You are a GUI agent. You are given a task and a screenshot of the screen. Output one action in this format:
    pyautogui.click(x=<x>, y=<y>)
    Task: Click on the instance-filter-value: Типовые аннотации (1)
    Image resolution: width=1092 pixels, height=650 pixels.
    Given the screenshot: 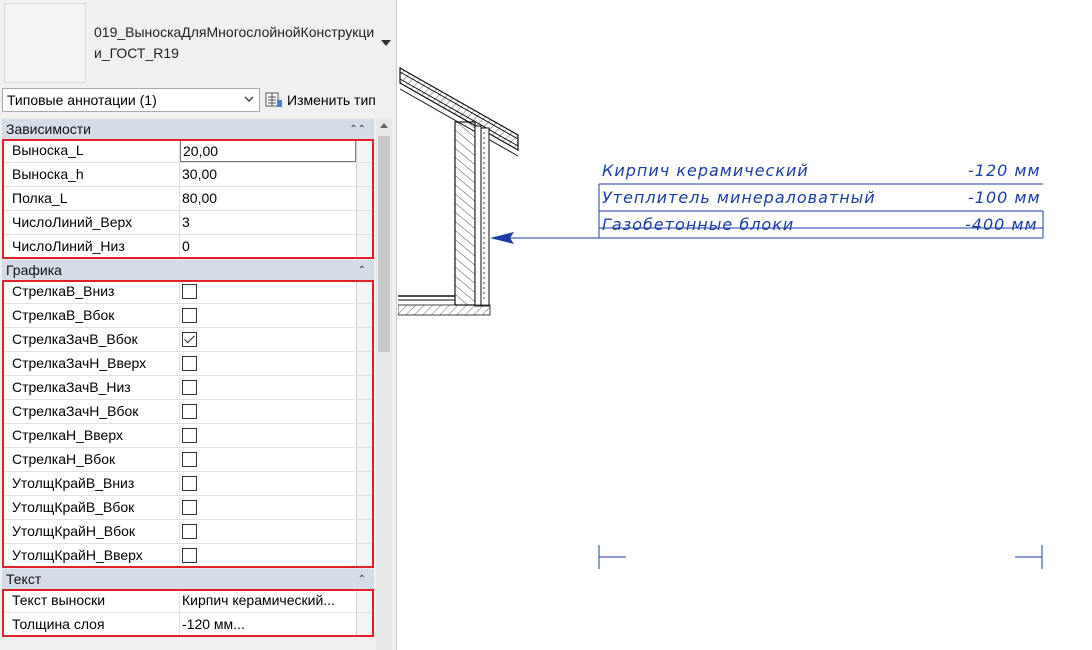 What is the action you would take?
    pyautogui.click(x=82, y=100)
    